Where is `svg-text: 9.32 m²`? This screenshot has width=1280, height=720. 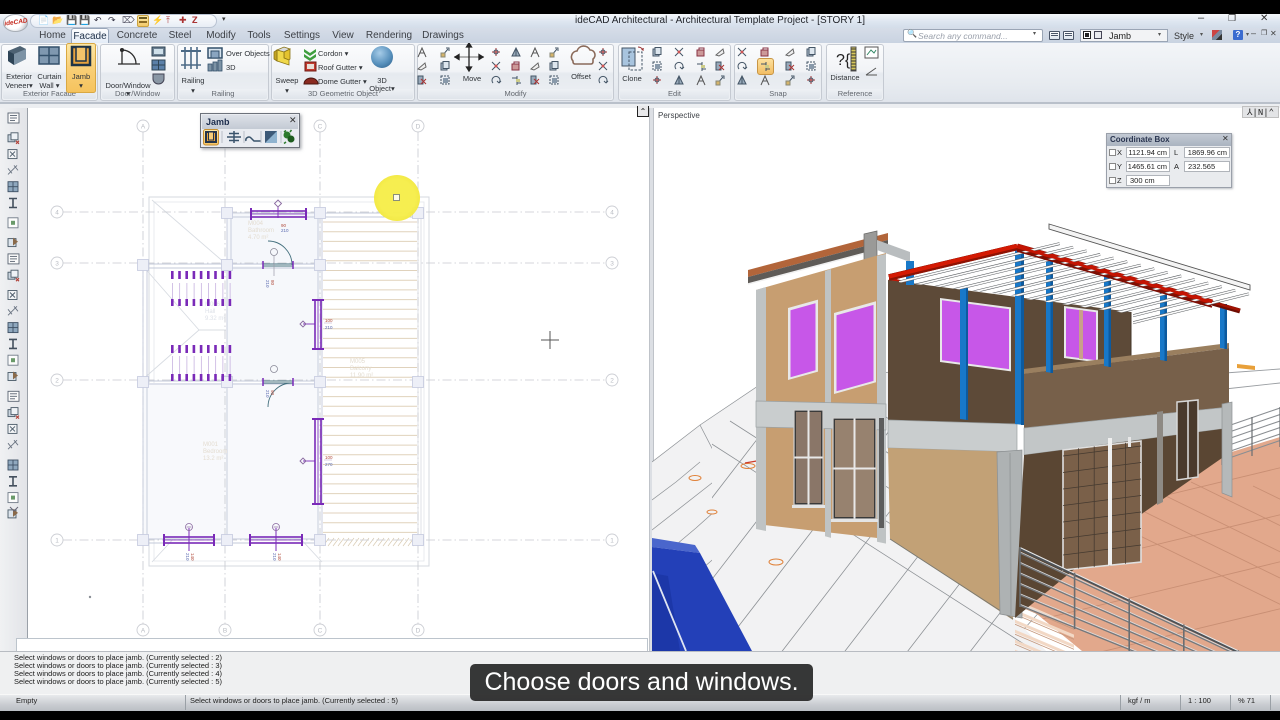
svg-text: 9.32 m² is located at coordinates (215, 319).